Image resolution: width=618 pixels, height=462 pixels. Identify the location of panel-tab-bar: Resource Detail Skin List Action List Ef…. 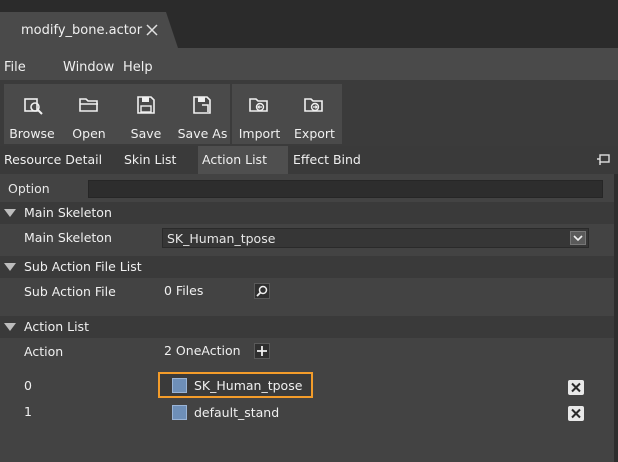
(309, 160).